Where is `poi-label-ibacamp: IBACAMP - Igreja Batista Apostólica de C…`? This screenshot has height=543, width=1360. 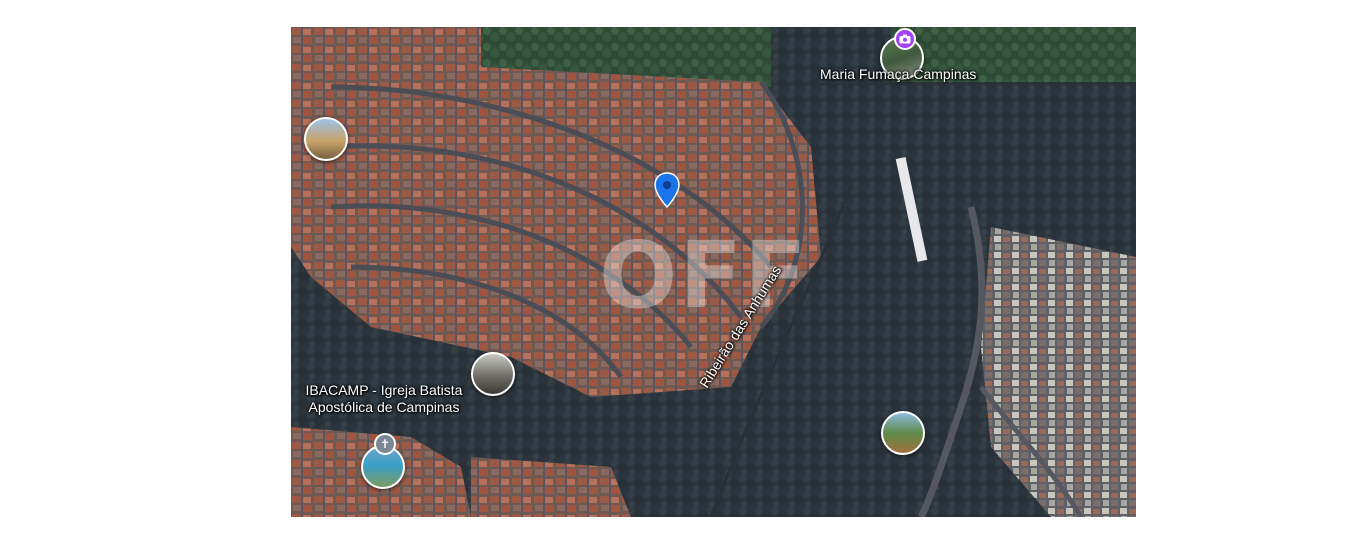
poi-label-ibacamp: IBACAMP - Igreja Batista Apostólica de C… is located at coordinates (384, 399).